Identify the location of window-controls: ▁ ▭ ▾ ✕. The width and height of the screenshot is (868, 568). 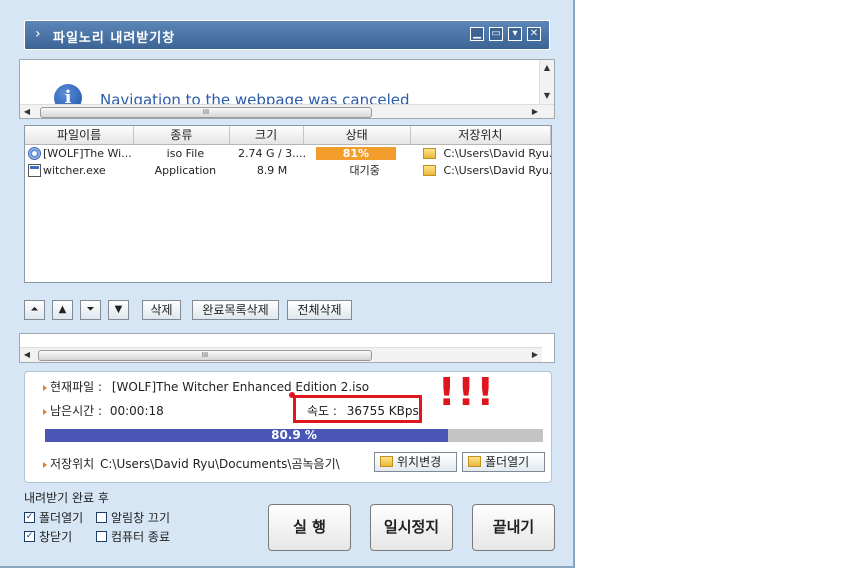
(505, 34).